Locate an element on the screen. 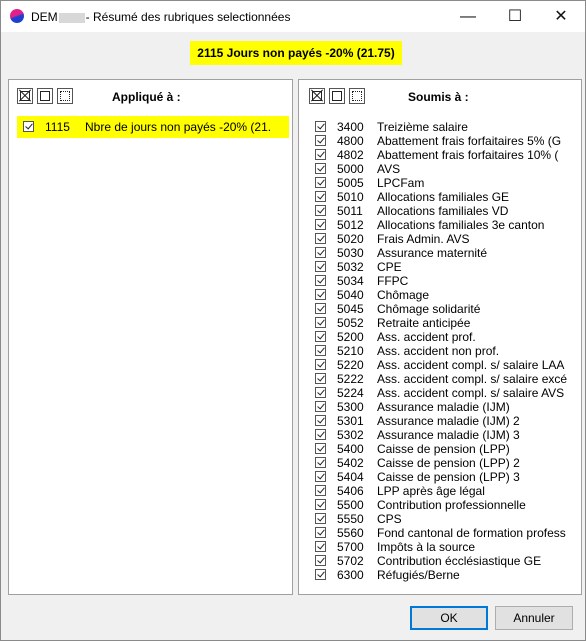 The height and width of the screenshot is (641, 586). list-item-label: Ass. accident compl. s/ salaire LAA is located at coordinates (471, 365).